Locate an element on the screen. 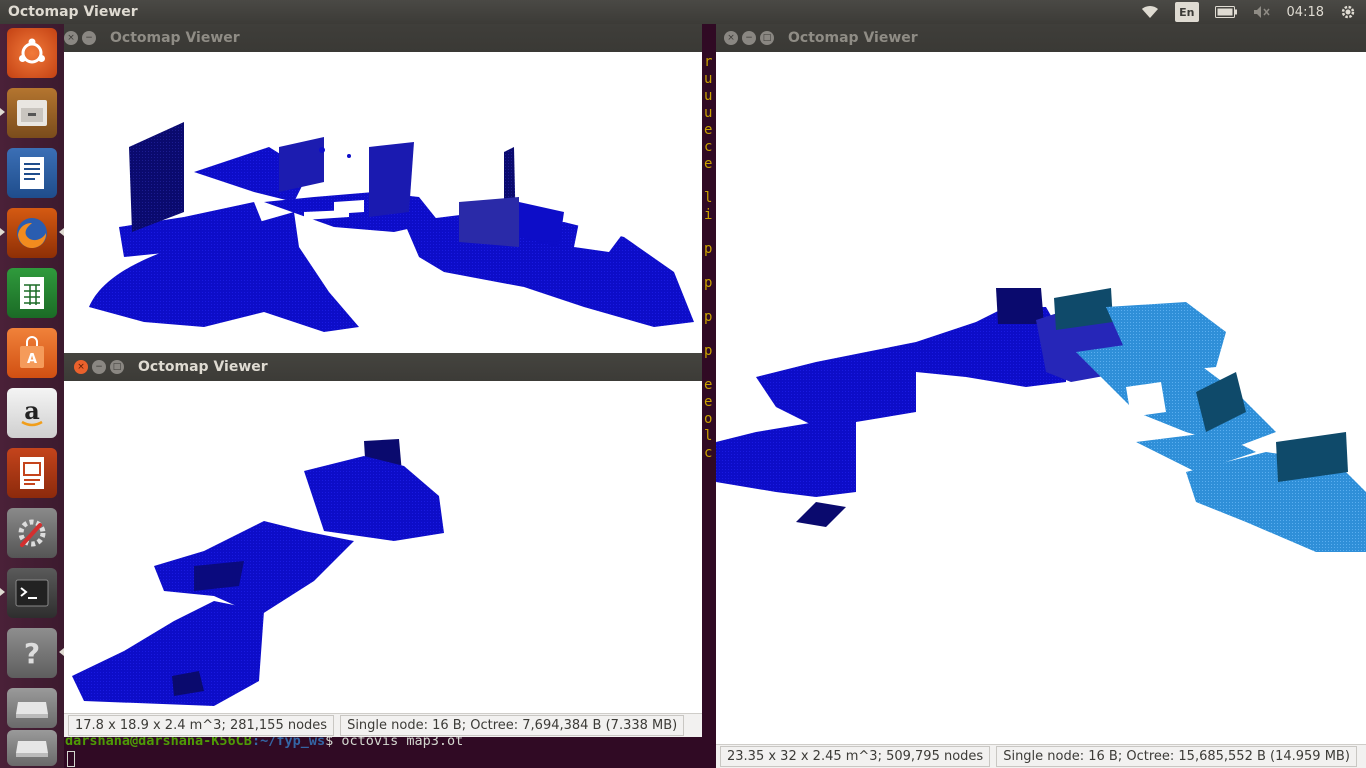  terminal-cursor is located at coordinates (71, 759).